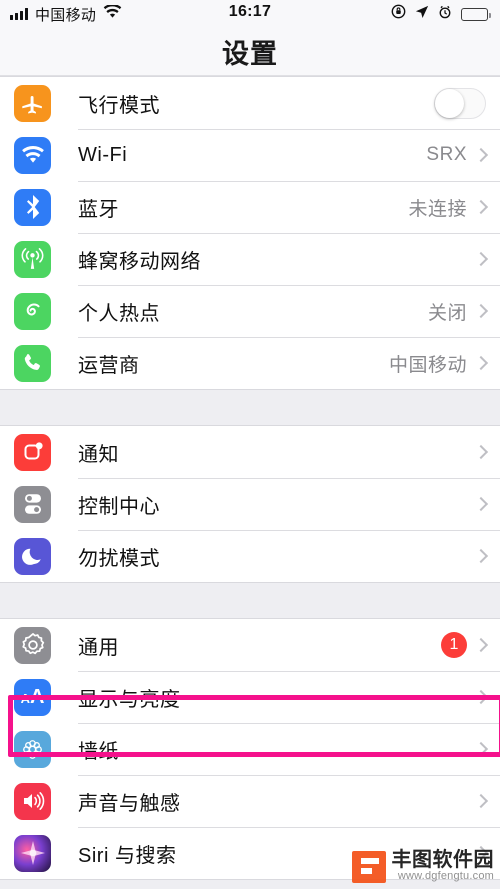 Image resolution: width=500 pixels, height=889 pixels. Describe the element at coordinates (250, 155) in the screenshot. I see `row-wifi: Wi-Fi SRX` at that location.